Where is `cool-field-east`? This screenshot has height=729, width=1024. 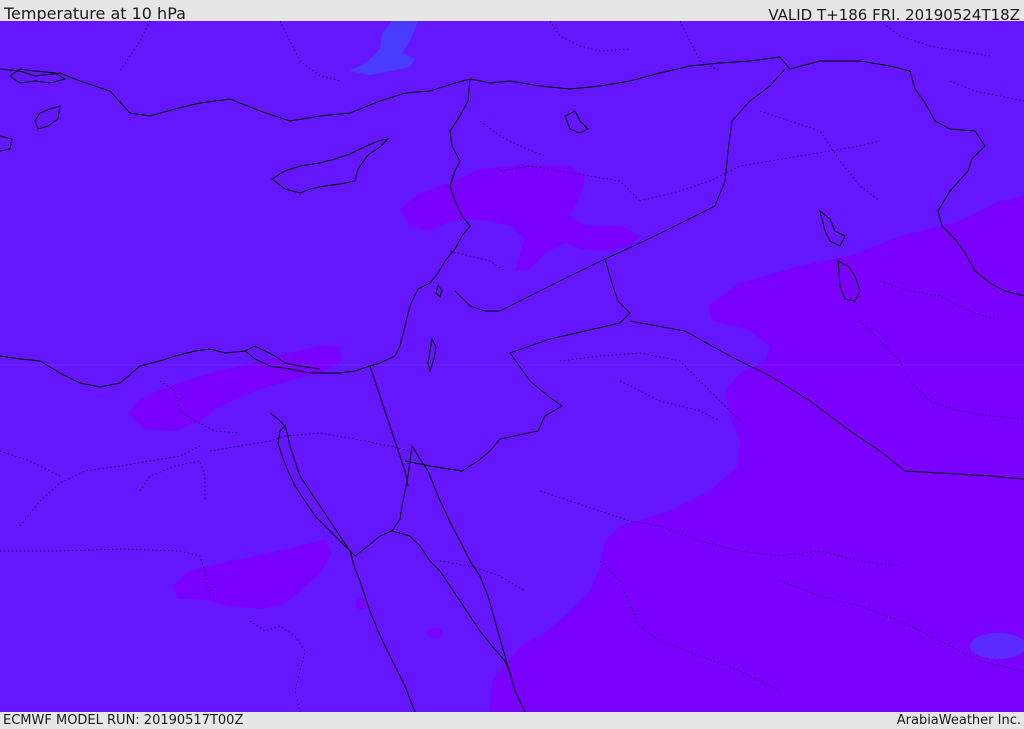
cool-field-east is located at coordinates (997, 646).